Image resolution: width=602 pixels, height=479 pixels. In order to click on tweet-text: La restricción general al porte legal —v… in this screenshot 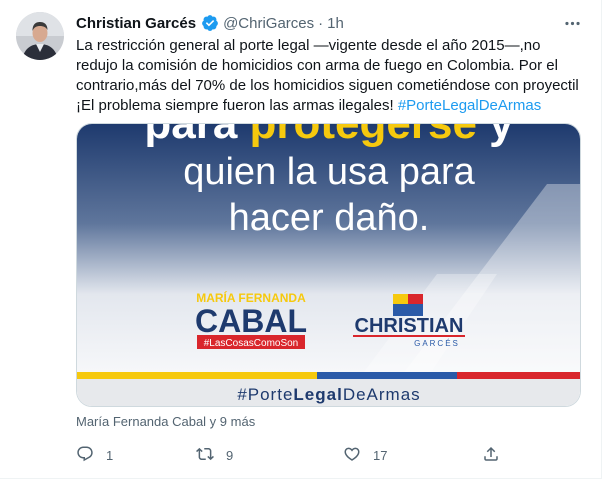, I will do `click(328, 76)`.